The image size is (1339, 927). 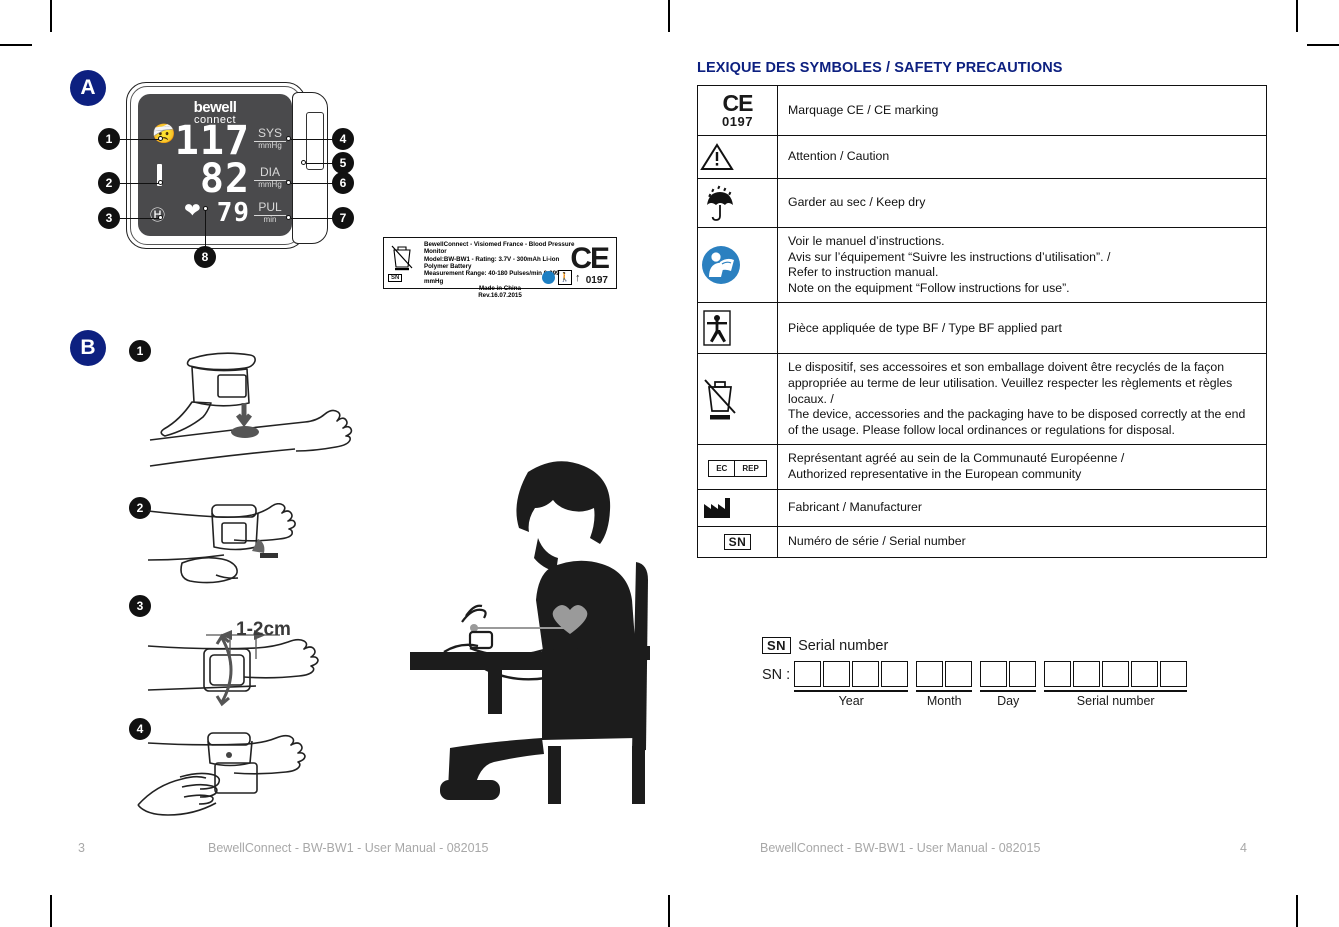 What do you see at coordinates (777, 645) in the screenshot?
I see `sn-tag-icon: SN` at bounding box center [777, 645].